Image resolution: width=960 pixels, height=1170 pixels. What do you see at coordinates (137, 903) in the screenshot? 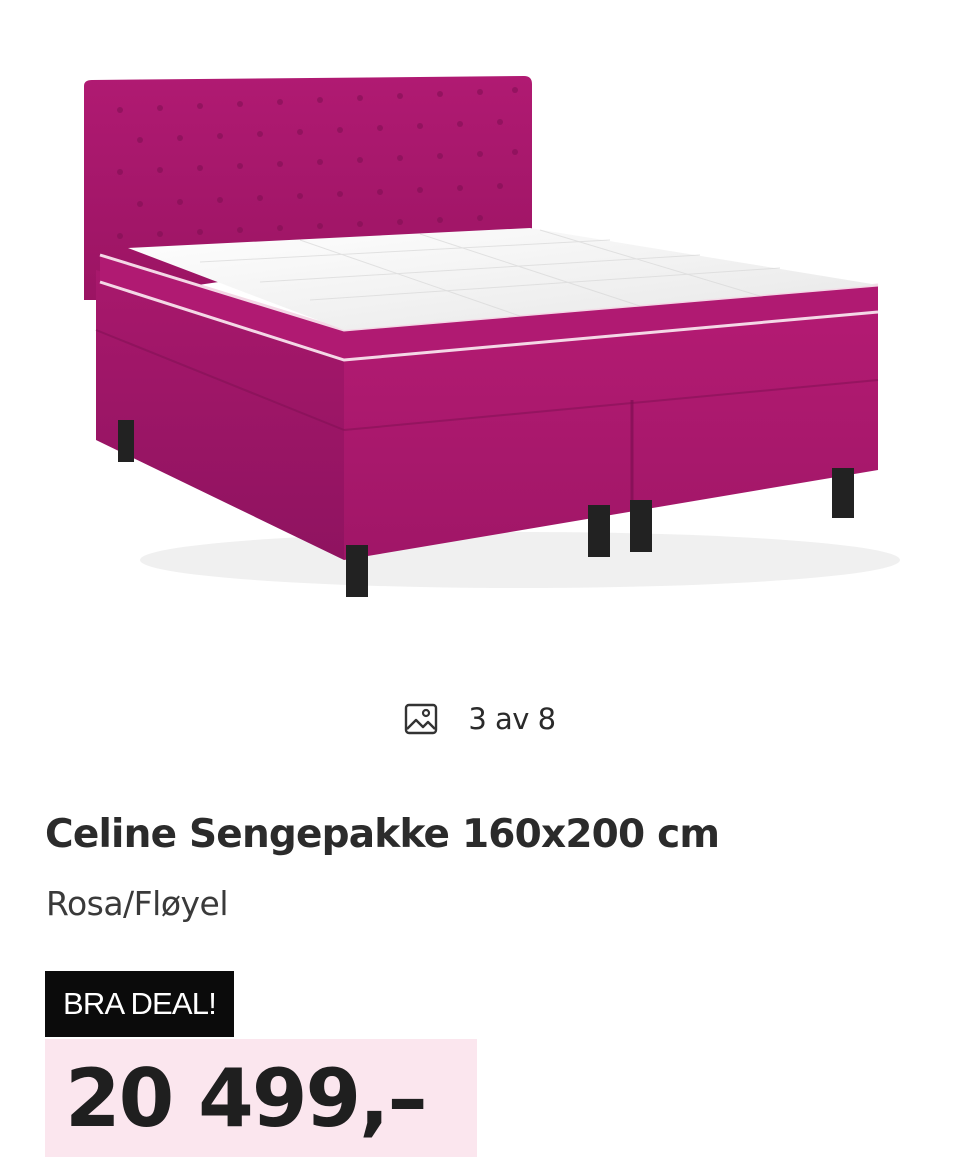
I see `product-variant: Rosa/Fløyel` at bounding box center [137, 903].